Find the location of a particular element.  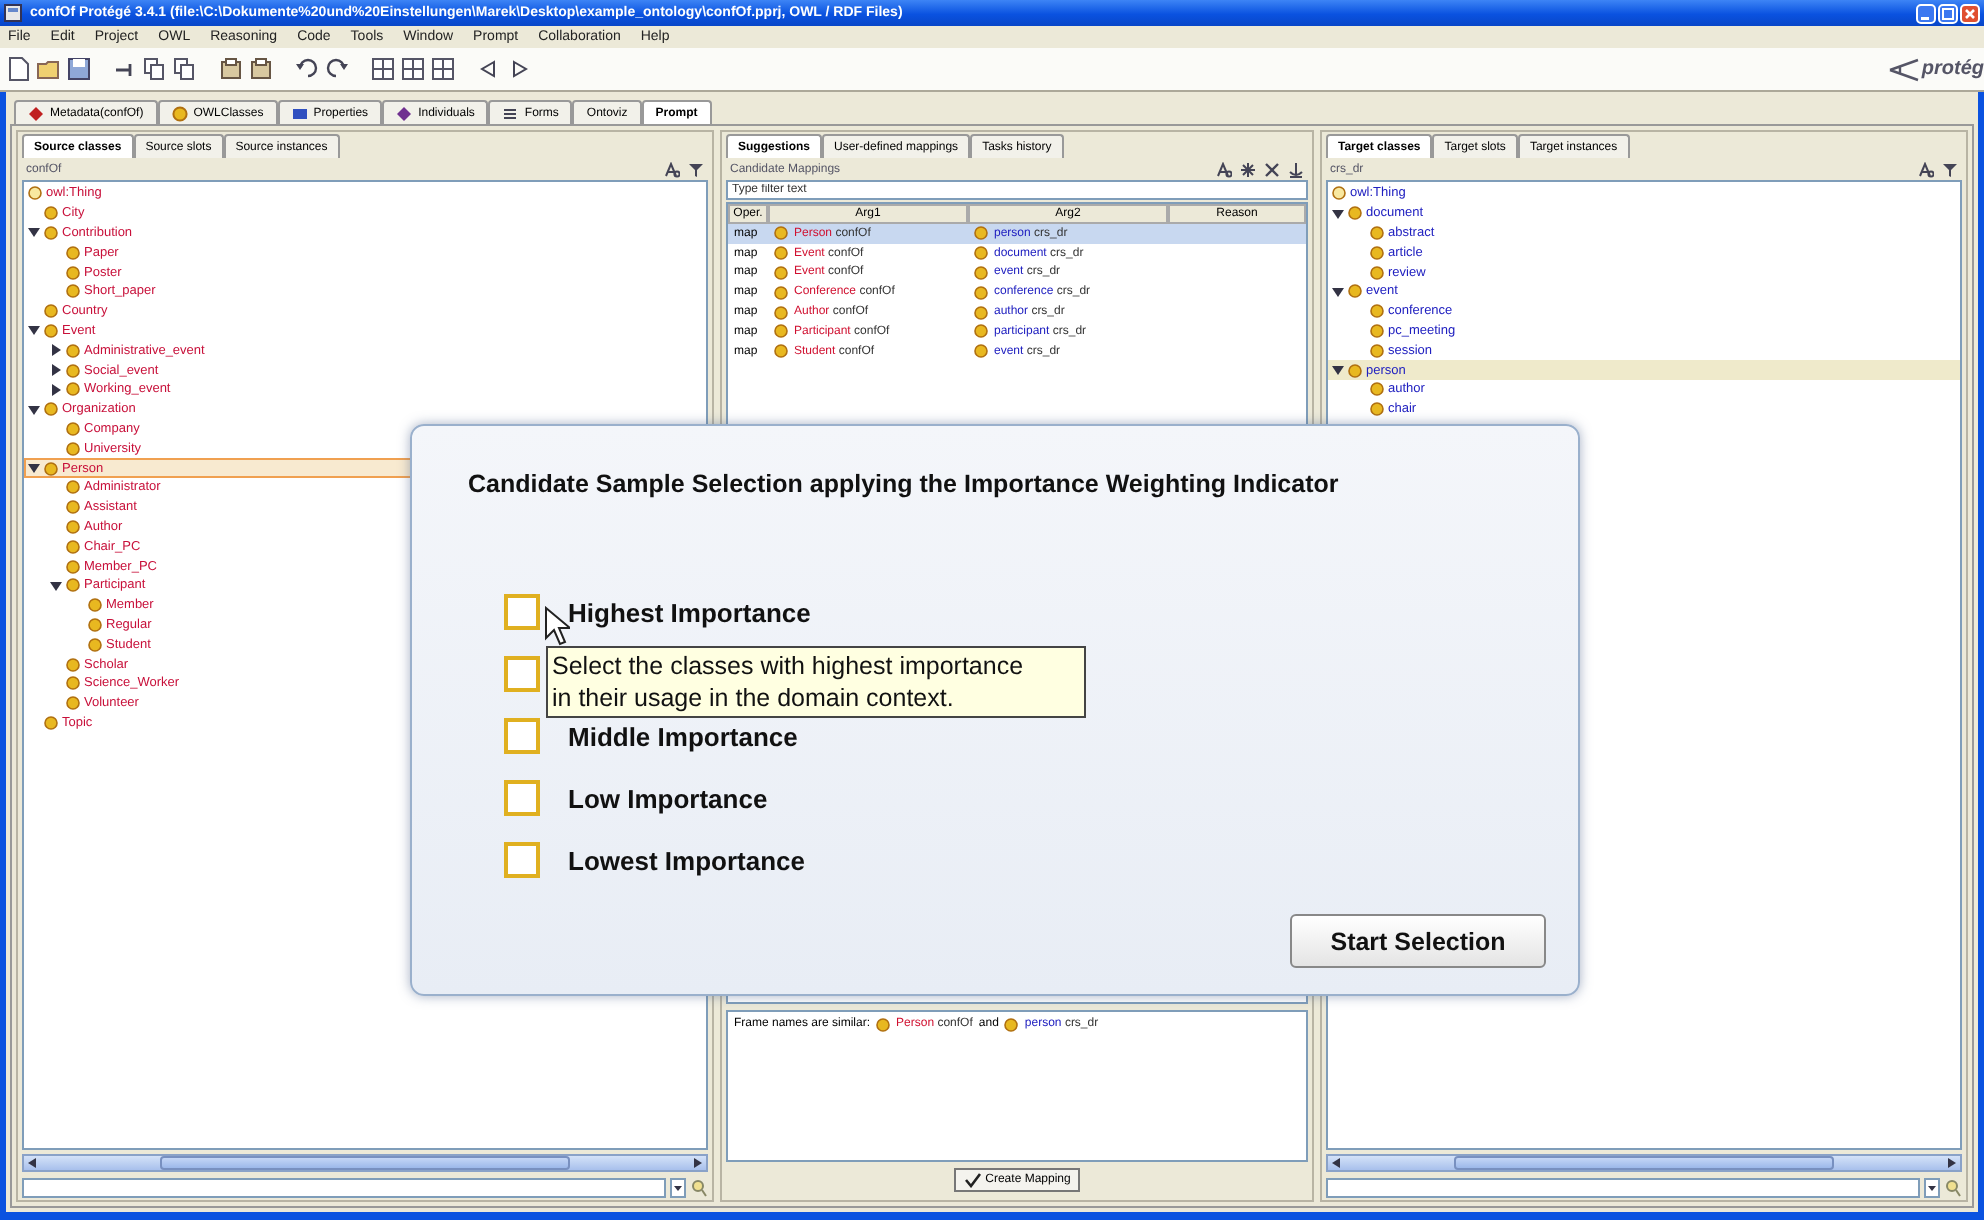

minimize-icon is located at coordinates (1926, 13).